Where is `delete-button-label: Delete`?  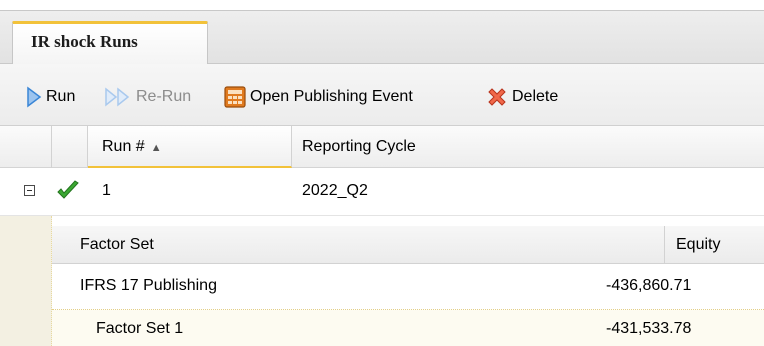 delete-button-label: Delete is located at coordinates (535, 96).